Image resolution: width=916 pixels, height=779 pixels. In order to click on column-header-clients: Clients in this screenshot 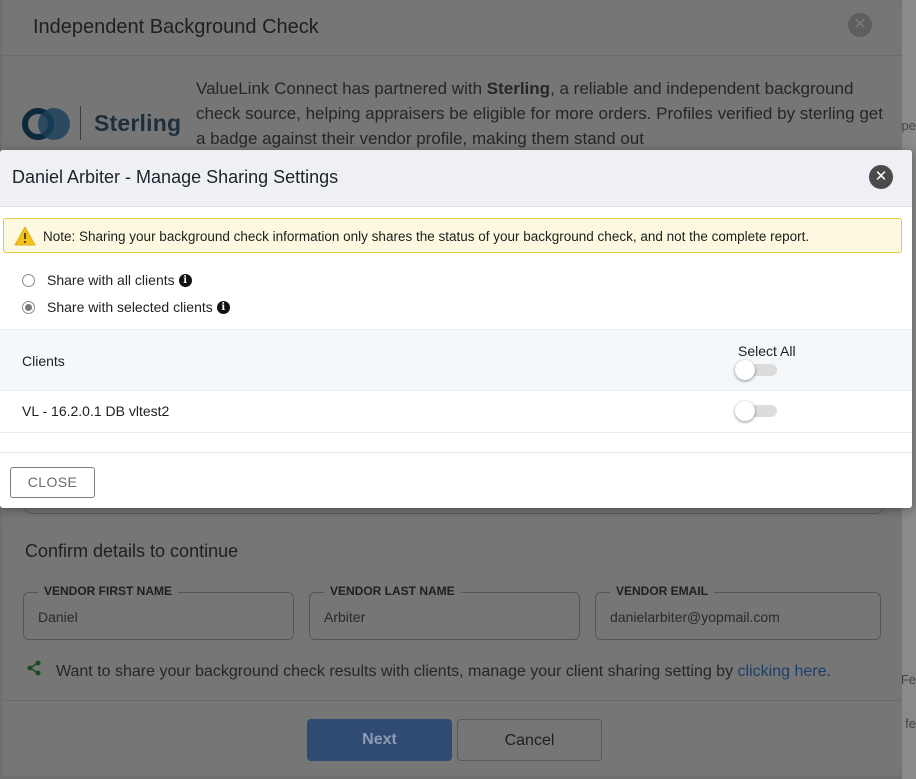, I will do `click(43, 361)`.